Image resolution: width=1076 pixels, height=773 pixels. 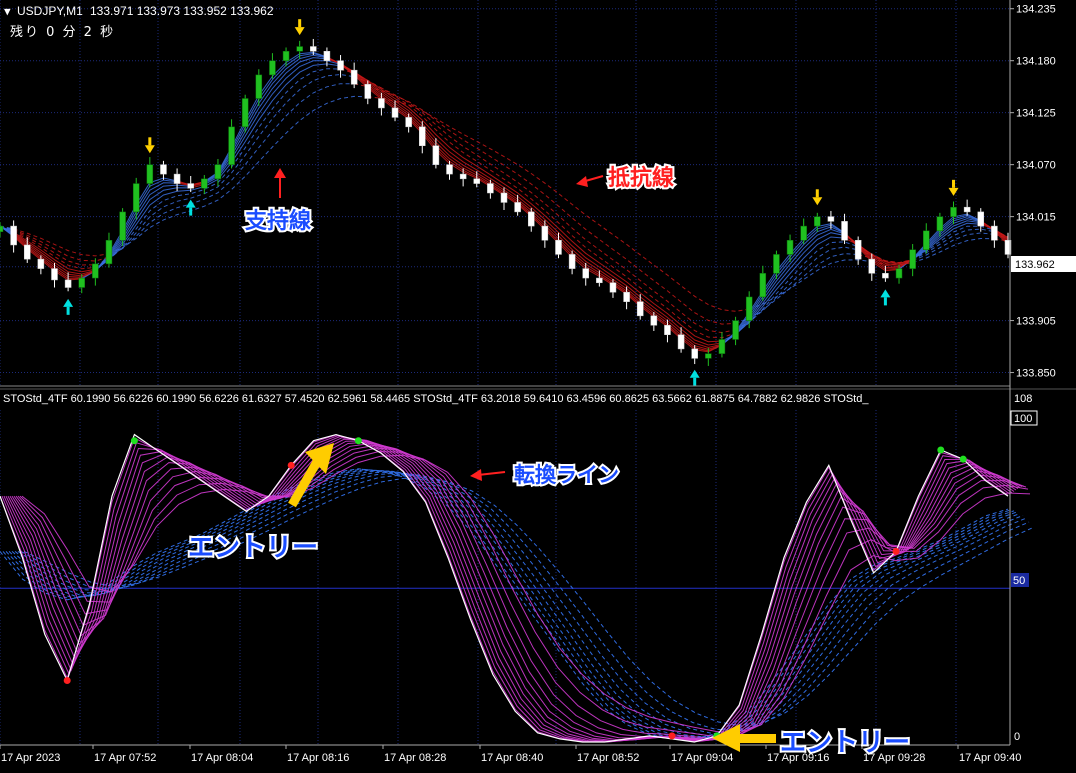 I want to click on indicator-bottom-label: 0, so click(x=1017, y=737).